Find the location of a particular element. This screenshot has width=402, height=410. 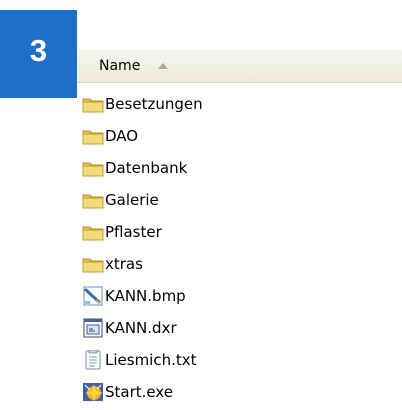

sort-ascending-icon is located at coordinates (163, 66).